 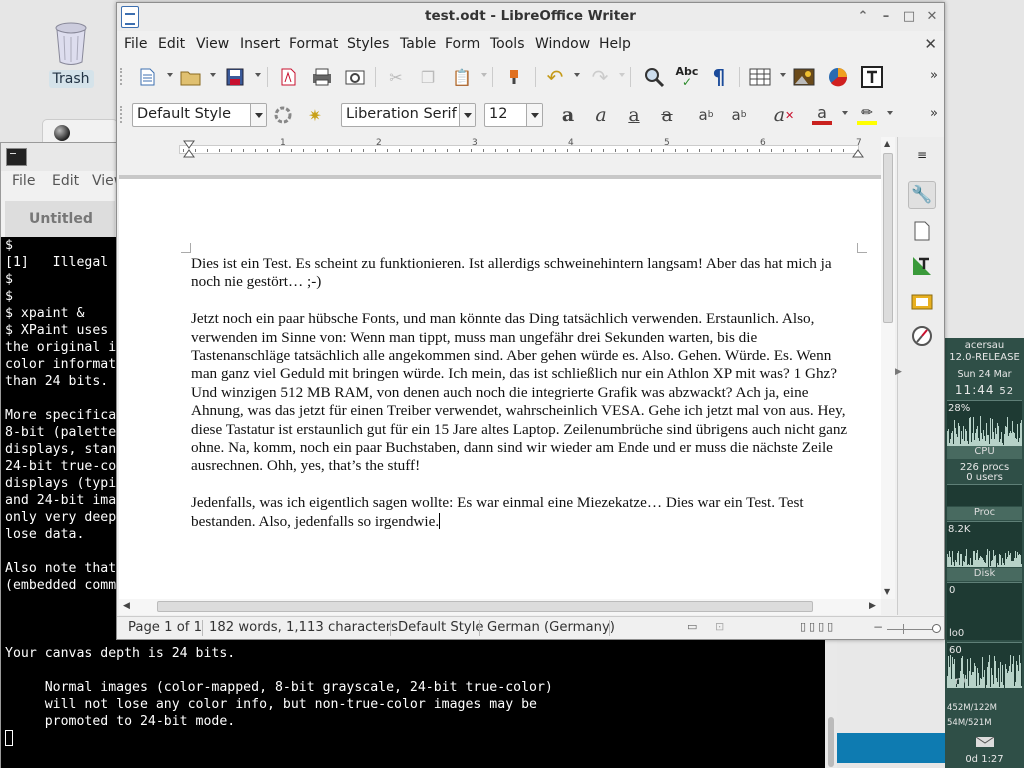 I want to click on table-dropdown-icon, so click(x=783, y=75).